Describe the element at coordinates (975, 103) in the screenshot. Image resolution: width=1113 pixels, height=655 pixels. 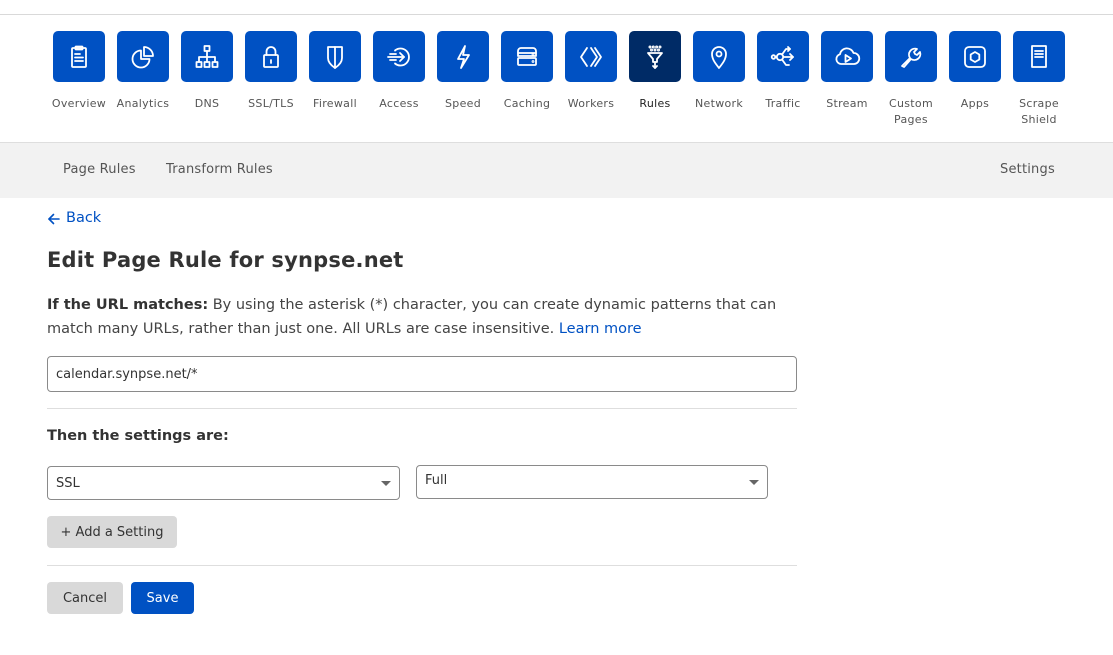
I see `app-nav-label: Apps` at that location.